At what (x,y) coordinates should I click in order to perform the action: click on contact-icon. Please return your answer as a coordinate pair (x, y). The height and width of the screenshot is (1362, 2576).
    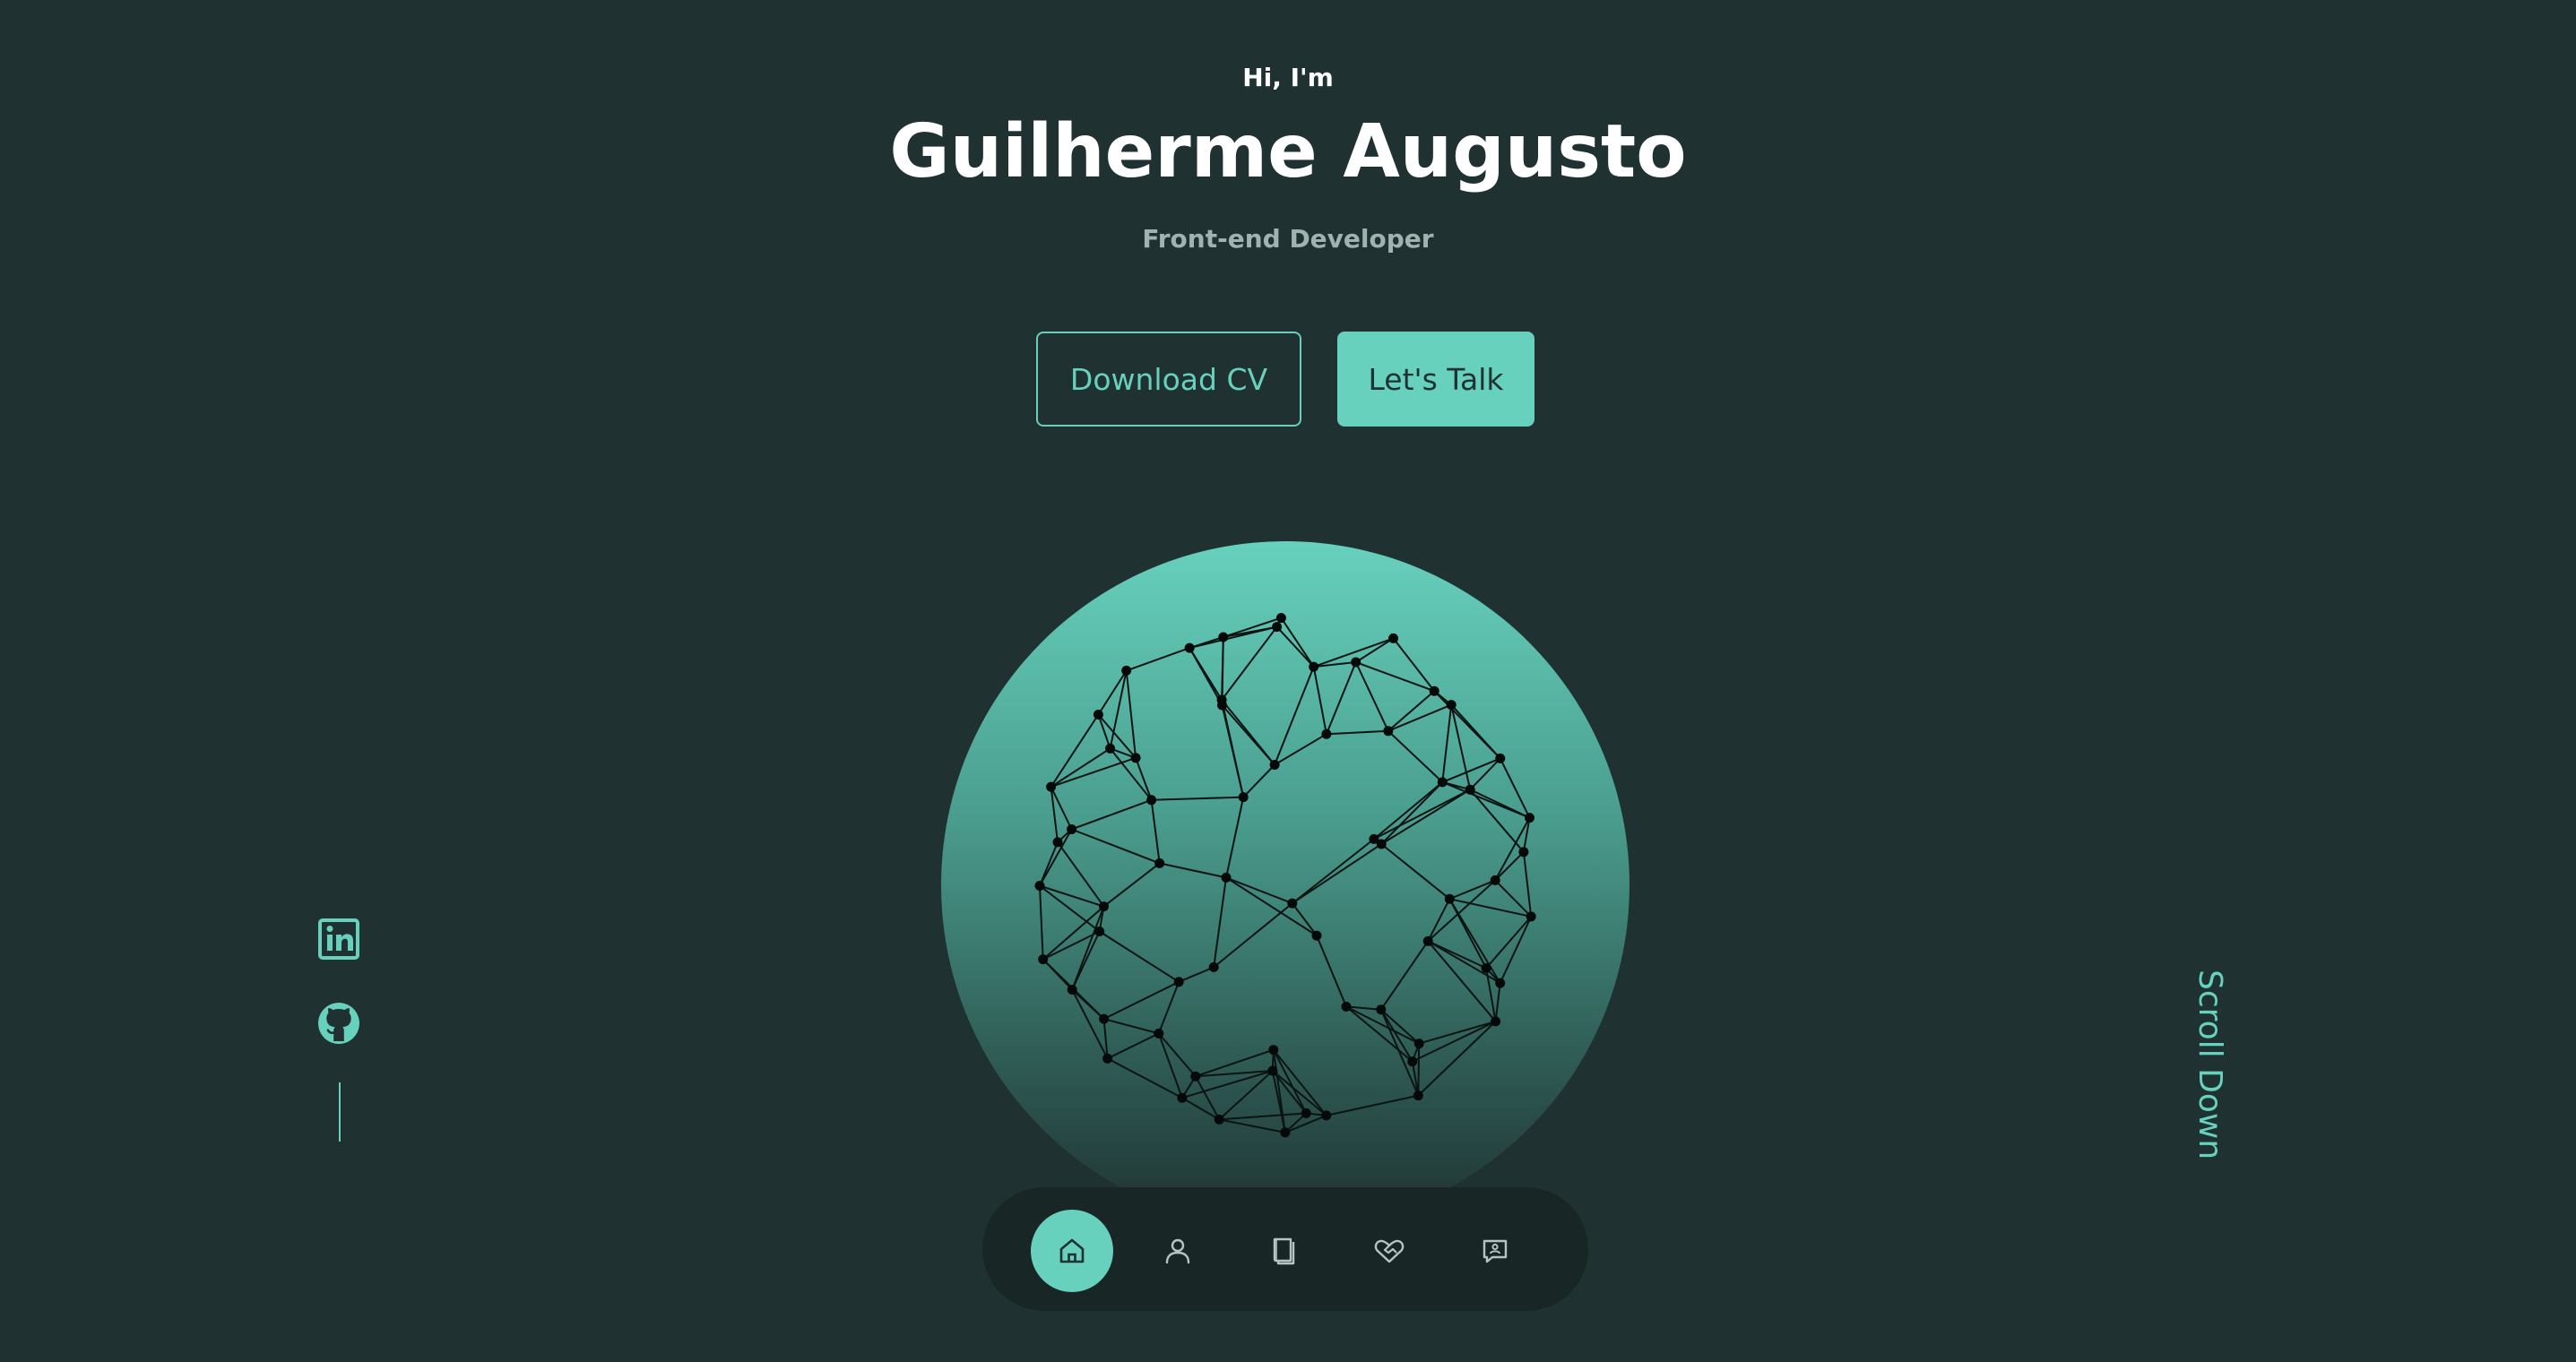
    Looking at the image, I should click on (1495, 1251).